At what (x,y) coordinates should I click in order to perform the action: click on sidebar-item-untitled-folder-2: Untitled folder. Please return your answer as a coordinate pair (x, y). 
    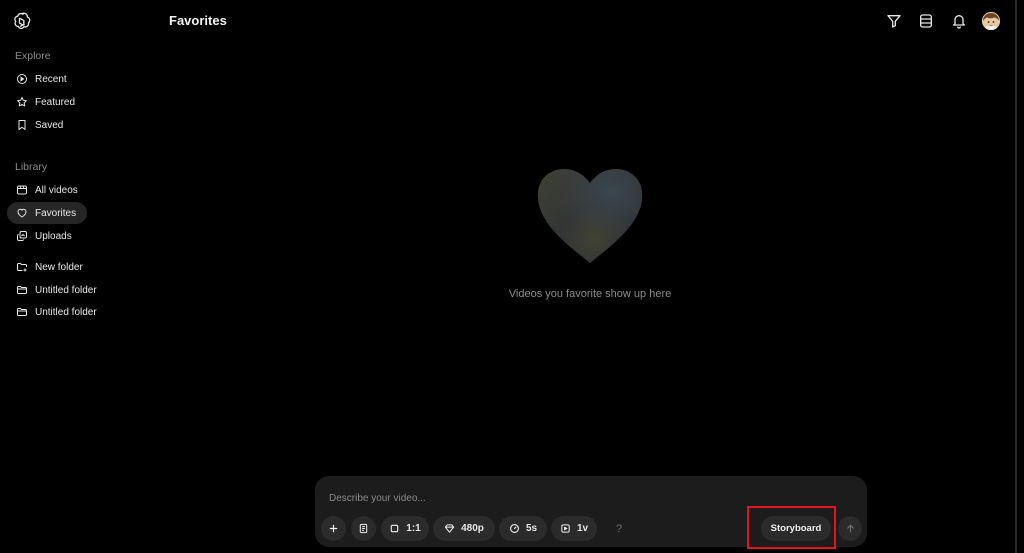
    Looking at the image, I should click on (56, 312).